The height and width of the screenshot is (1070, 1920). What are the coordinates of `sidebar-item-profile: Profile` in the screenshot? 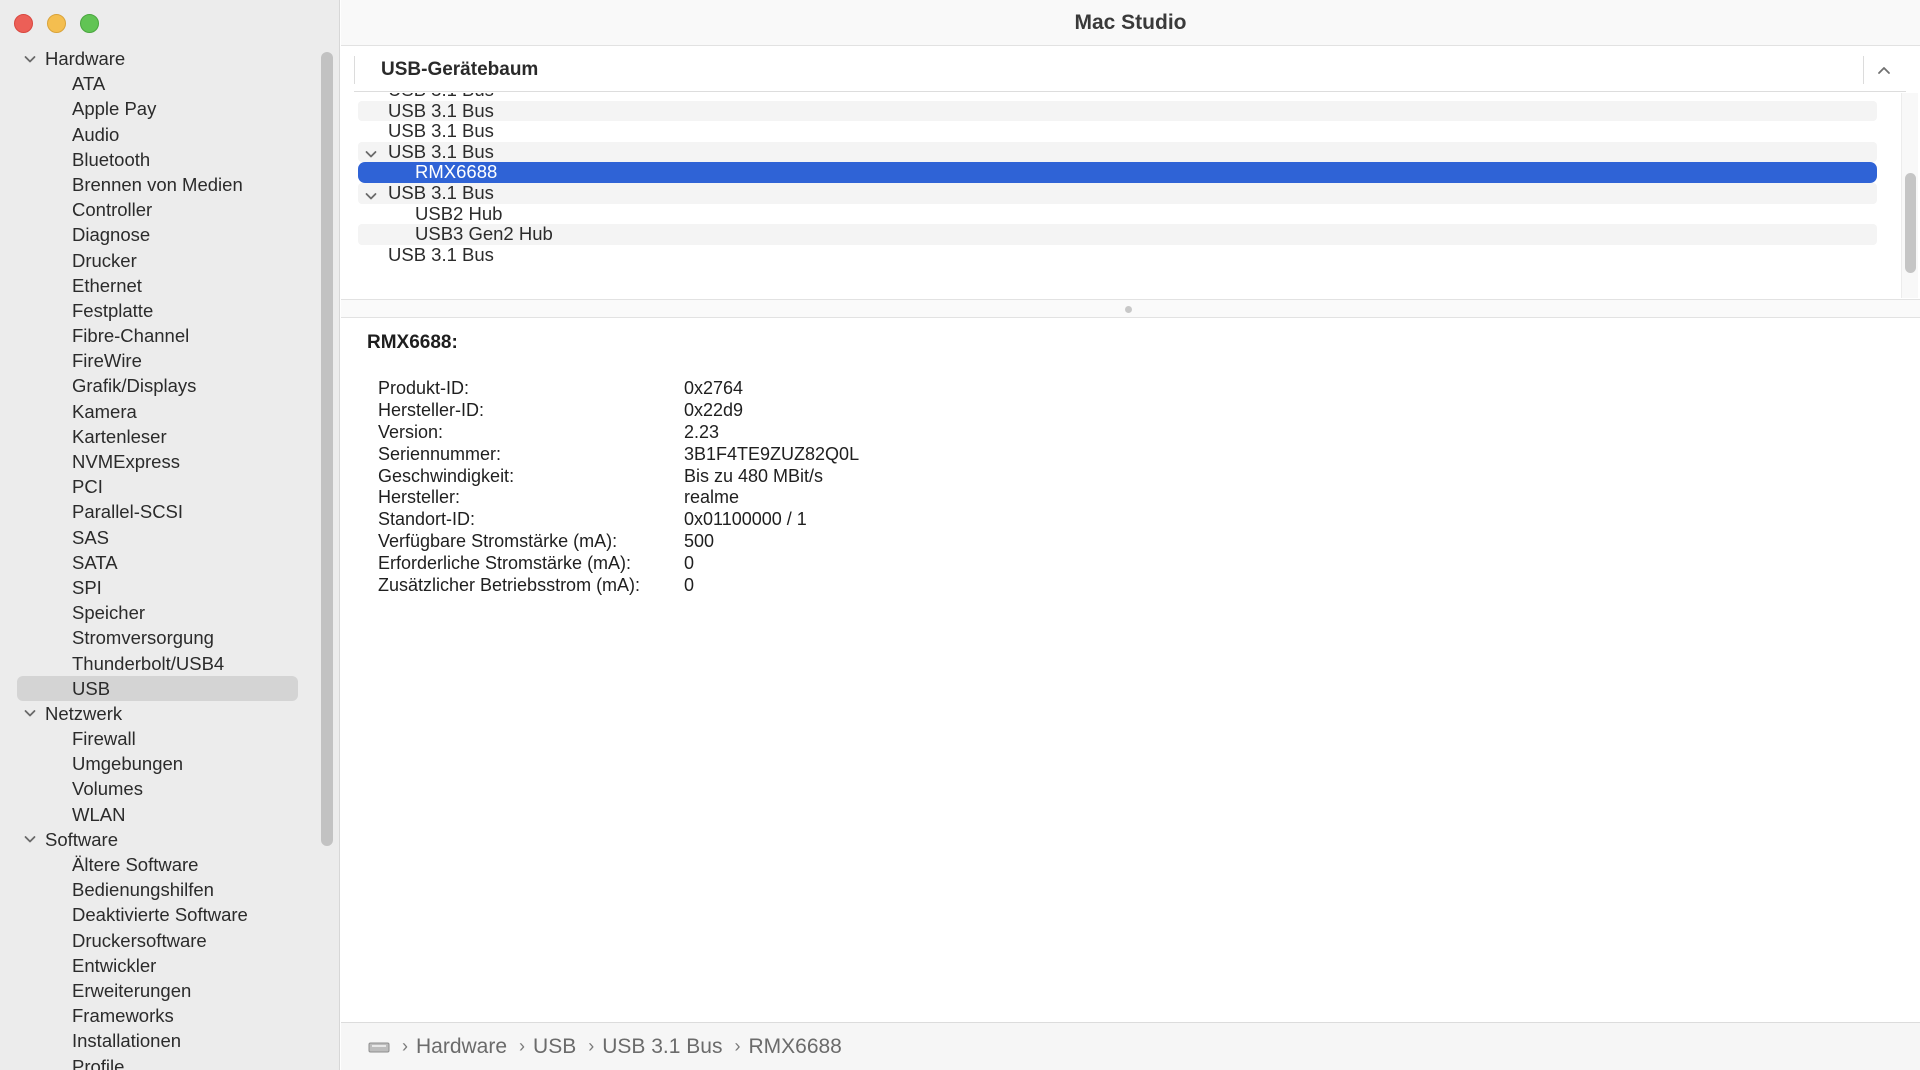 It's located at (155, 1062).